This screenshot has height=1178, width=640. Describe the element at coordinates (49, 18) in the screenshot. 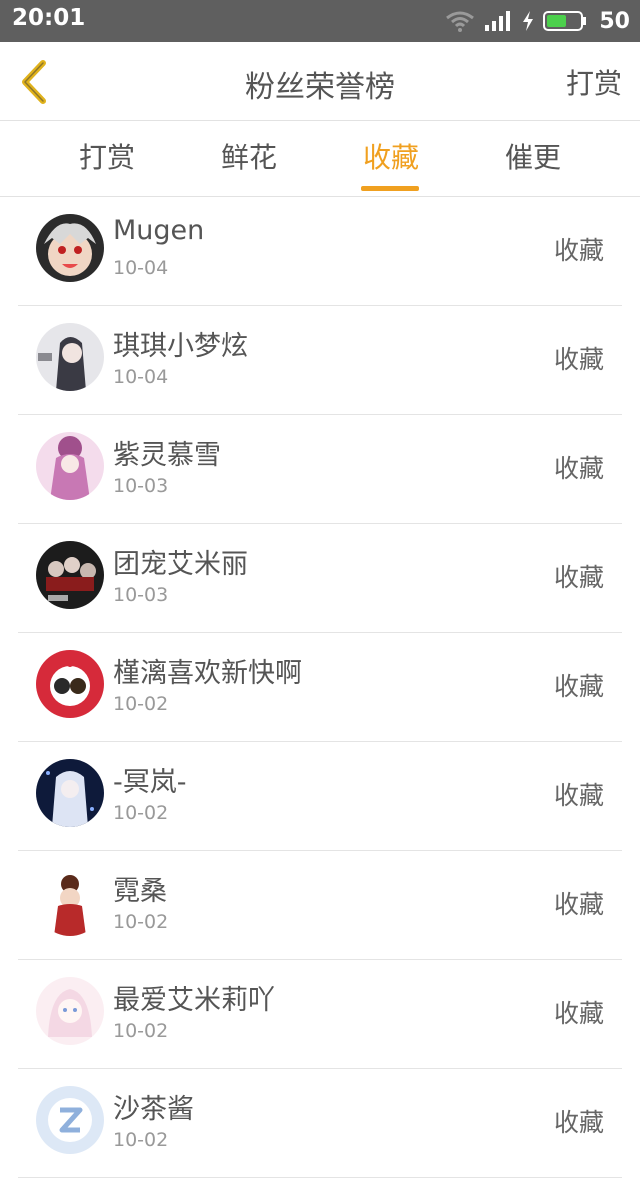

I see `status-time: 20:01` at that location.